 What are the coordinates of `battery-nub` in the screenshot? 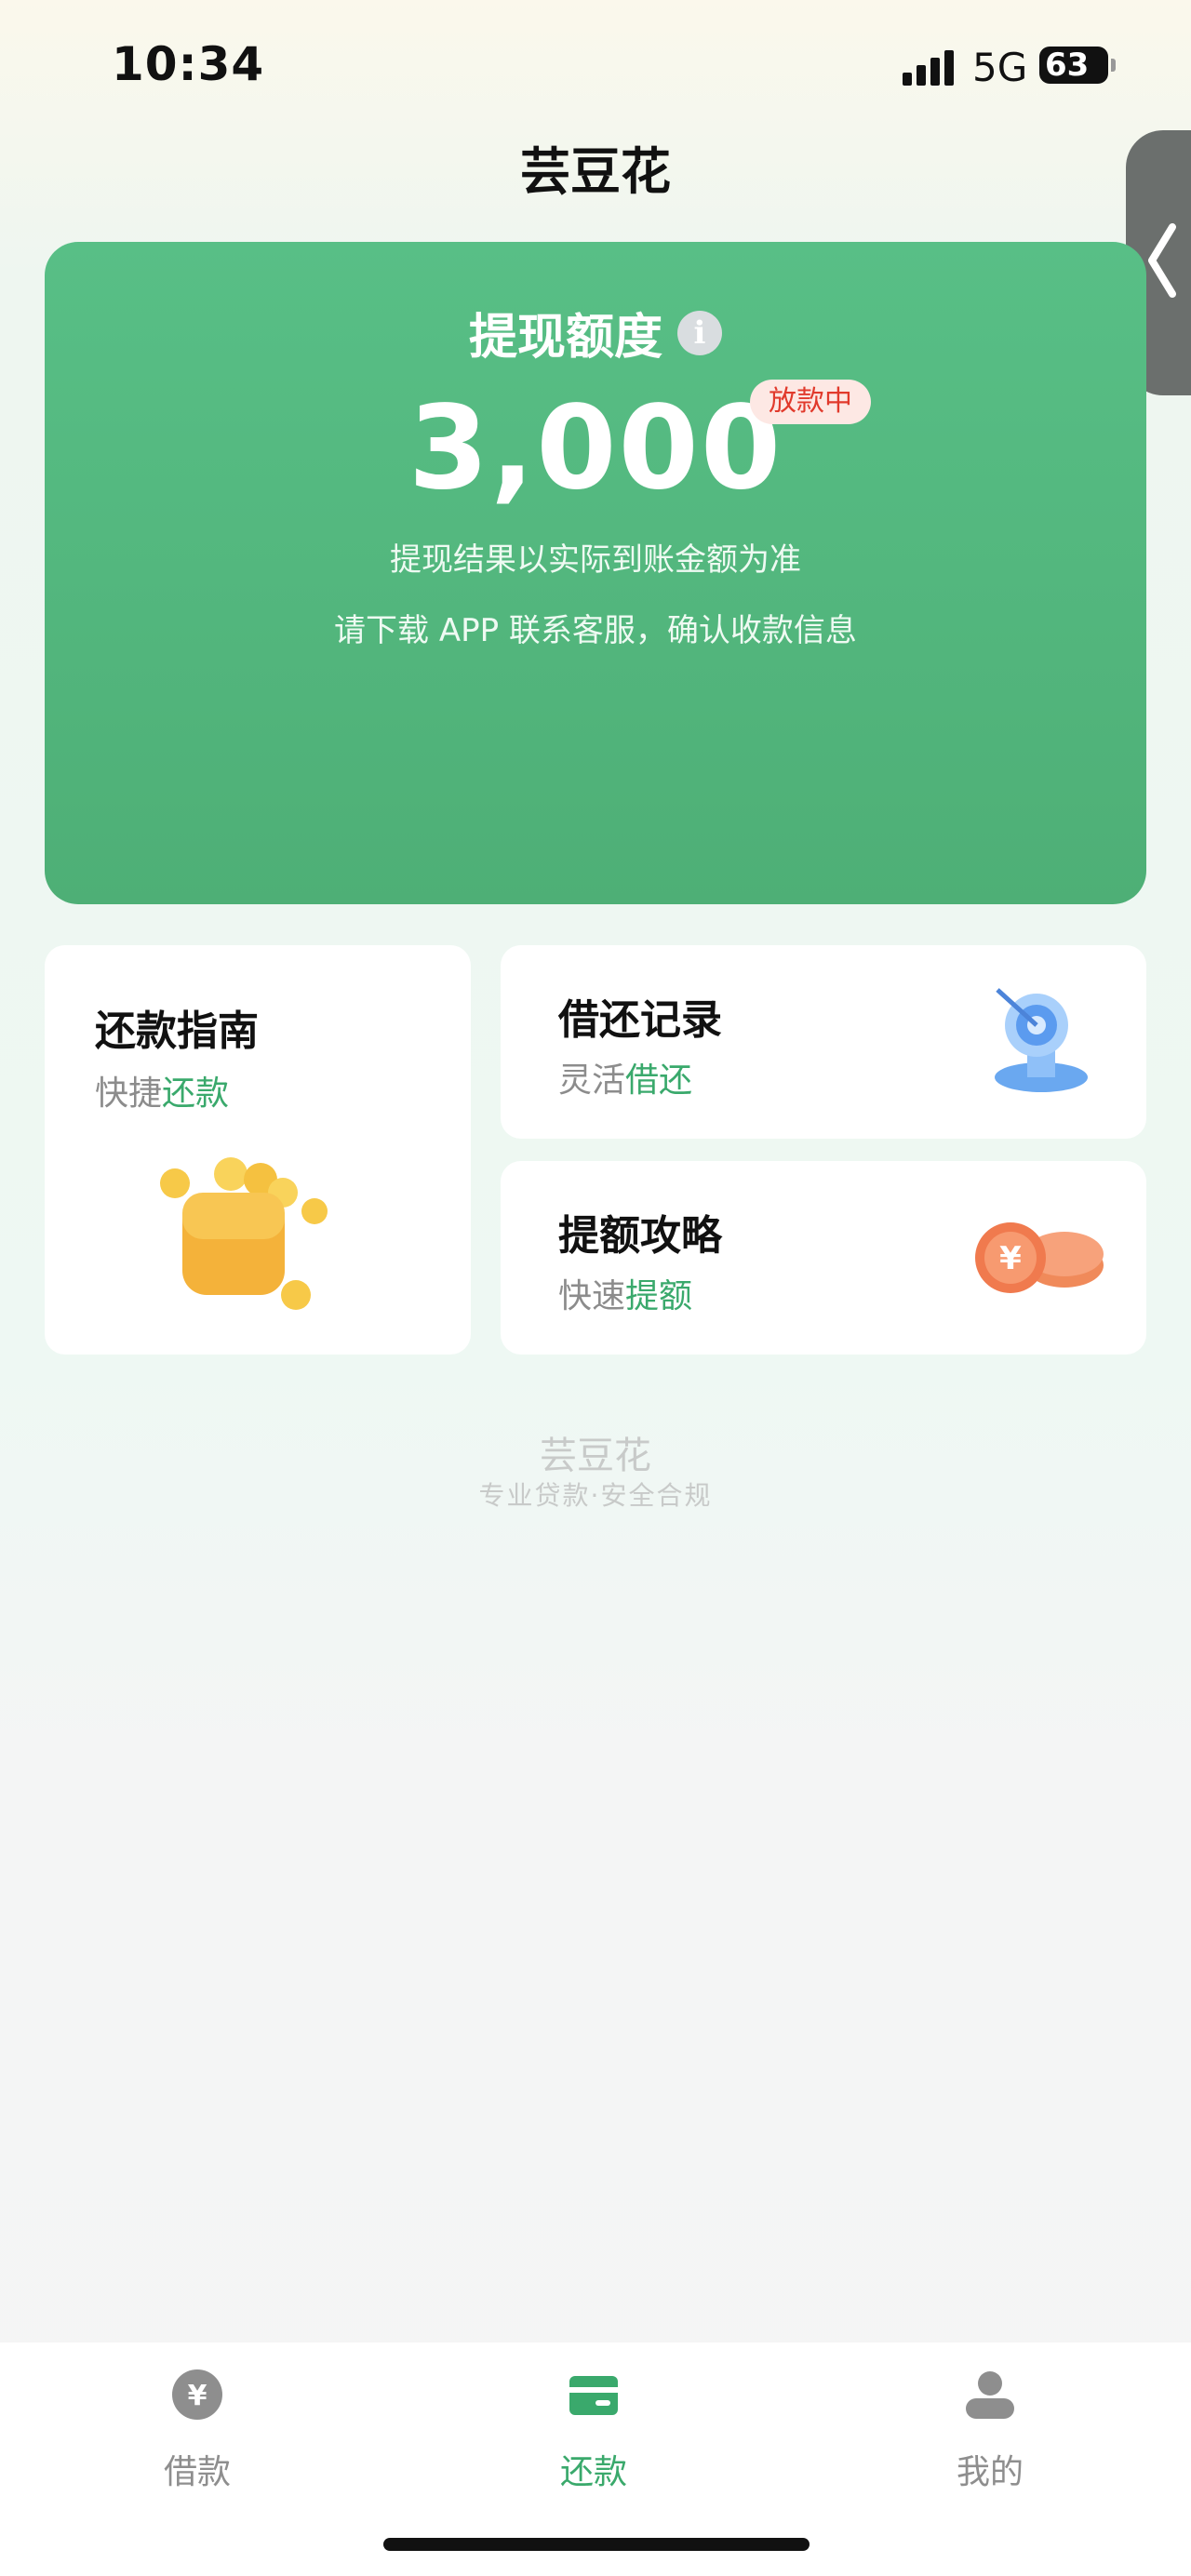 It's located at (1113, 65).